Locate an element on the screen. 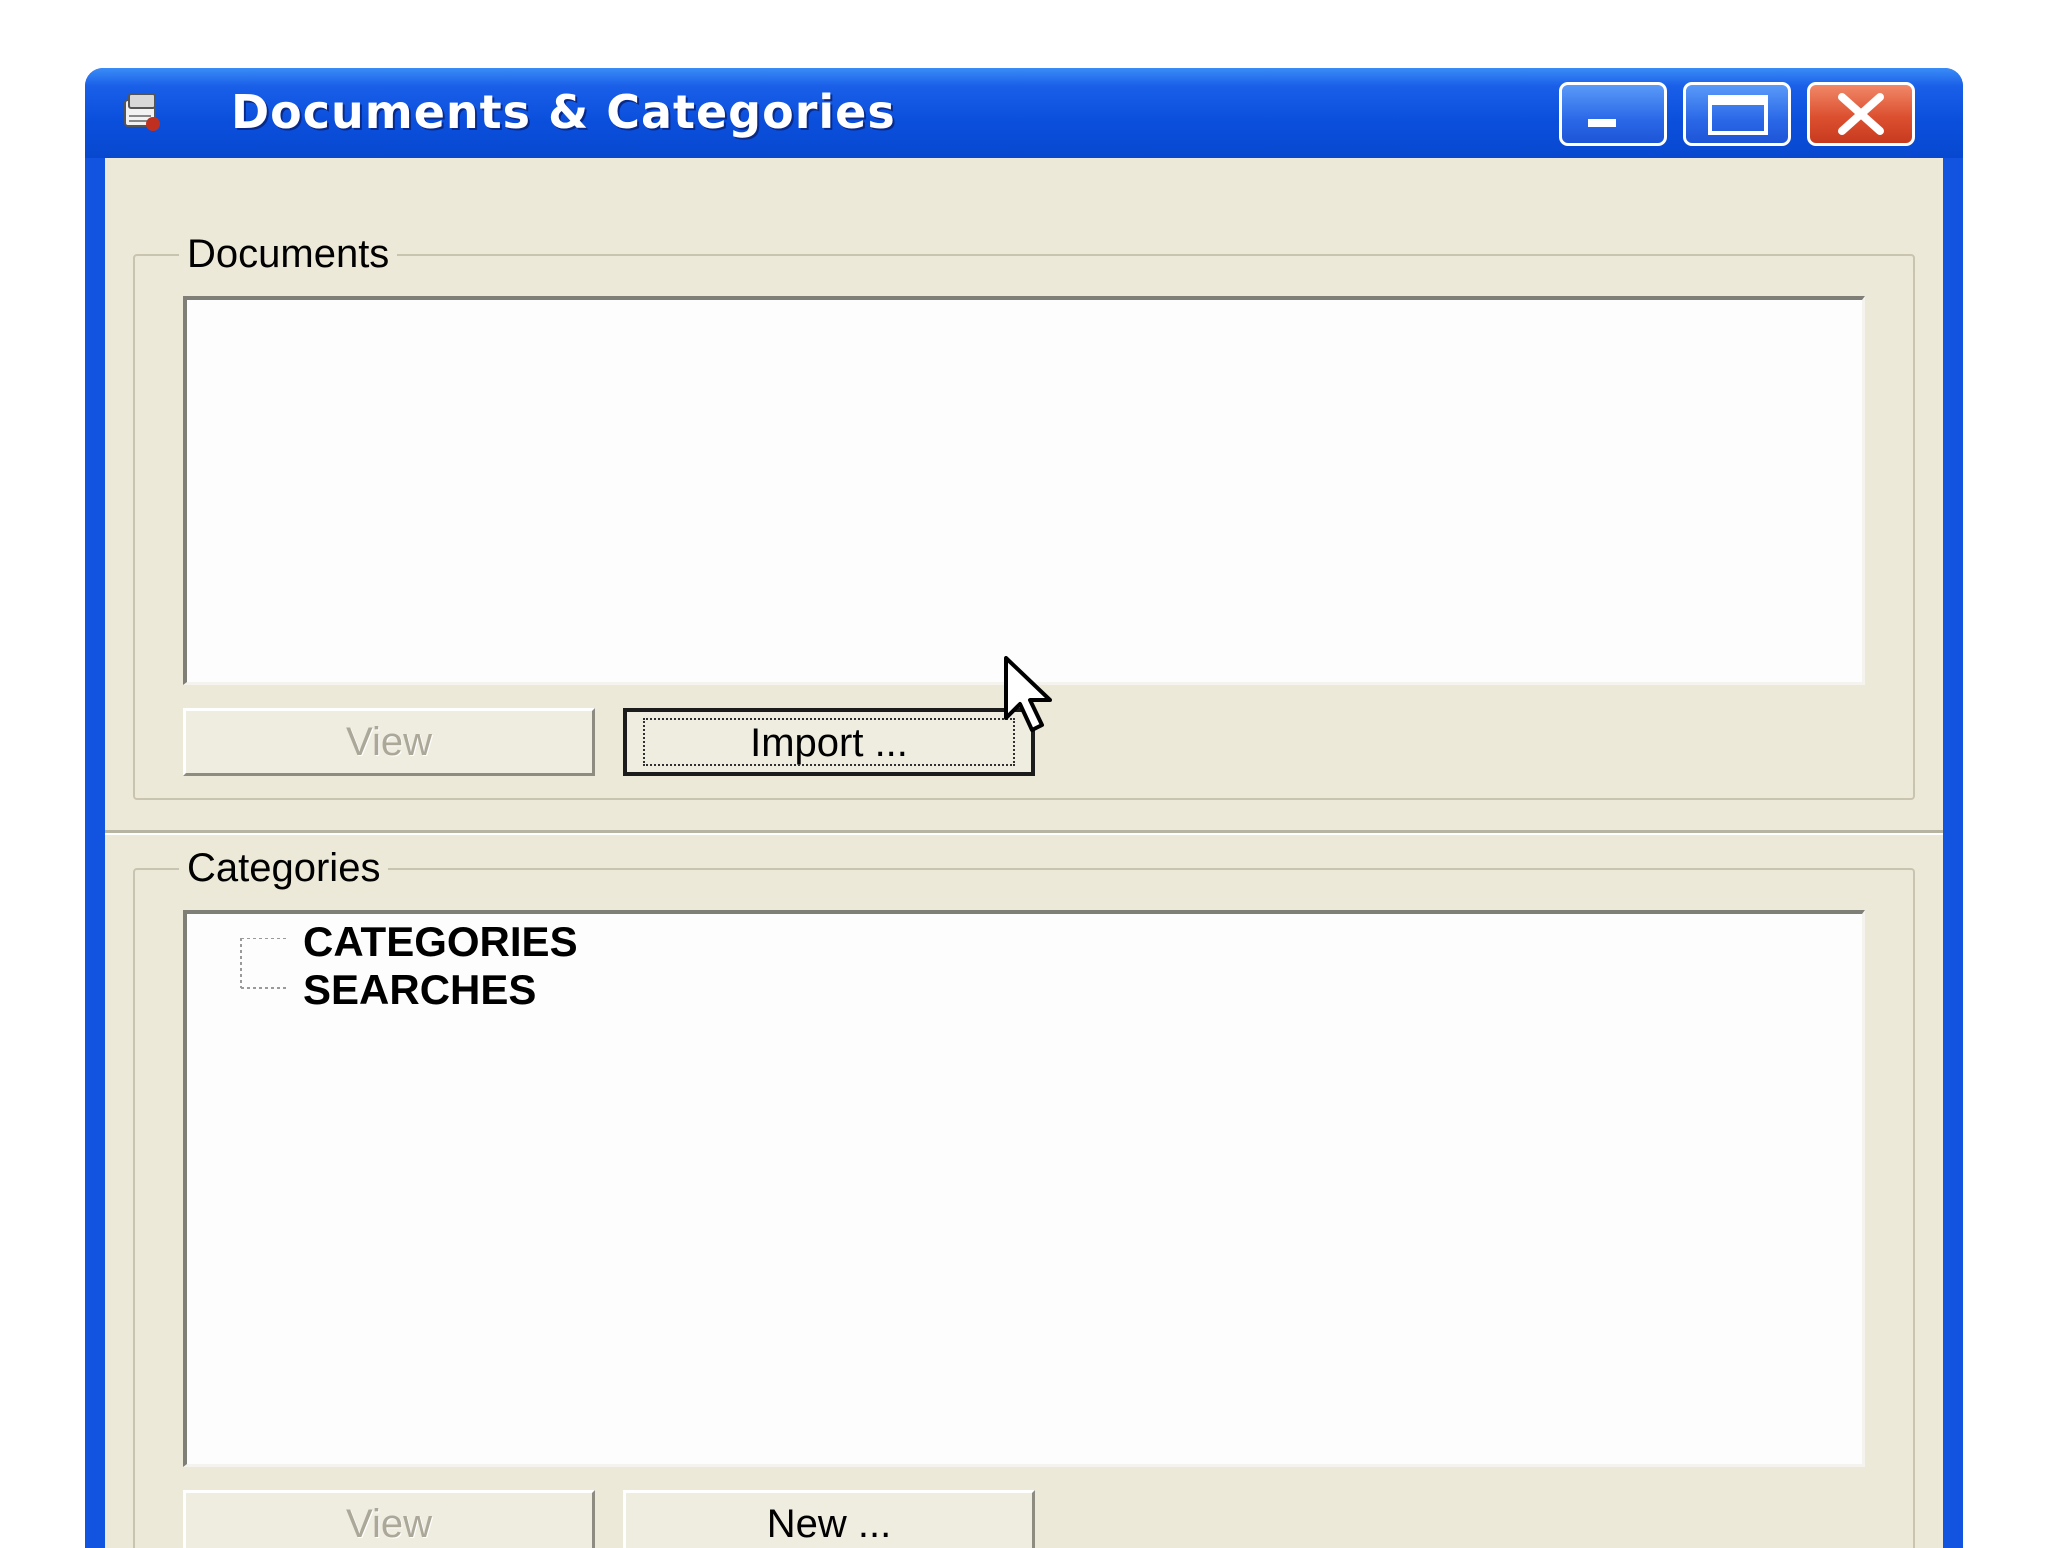 The image size is (2048, 1548). app-icon is located at coordinates (142, 112).